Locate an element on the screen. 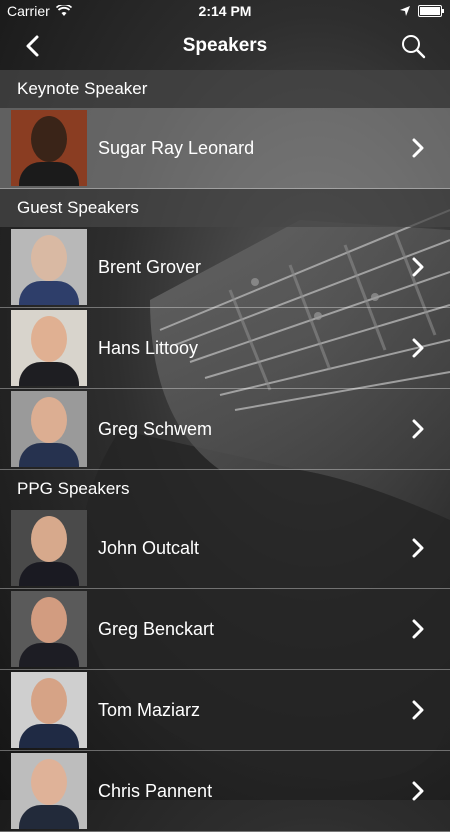  speaker-name: Tom Maziarz is located at coordinates (149, 709).